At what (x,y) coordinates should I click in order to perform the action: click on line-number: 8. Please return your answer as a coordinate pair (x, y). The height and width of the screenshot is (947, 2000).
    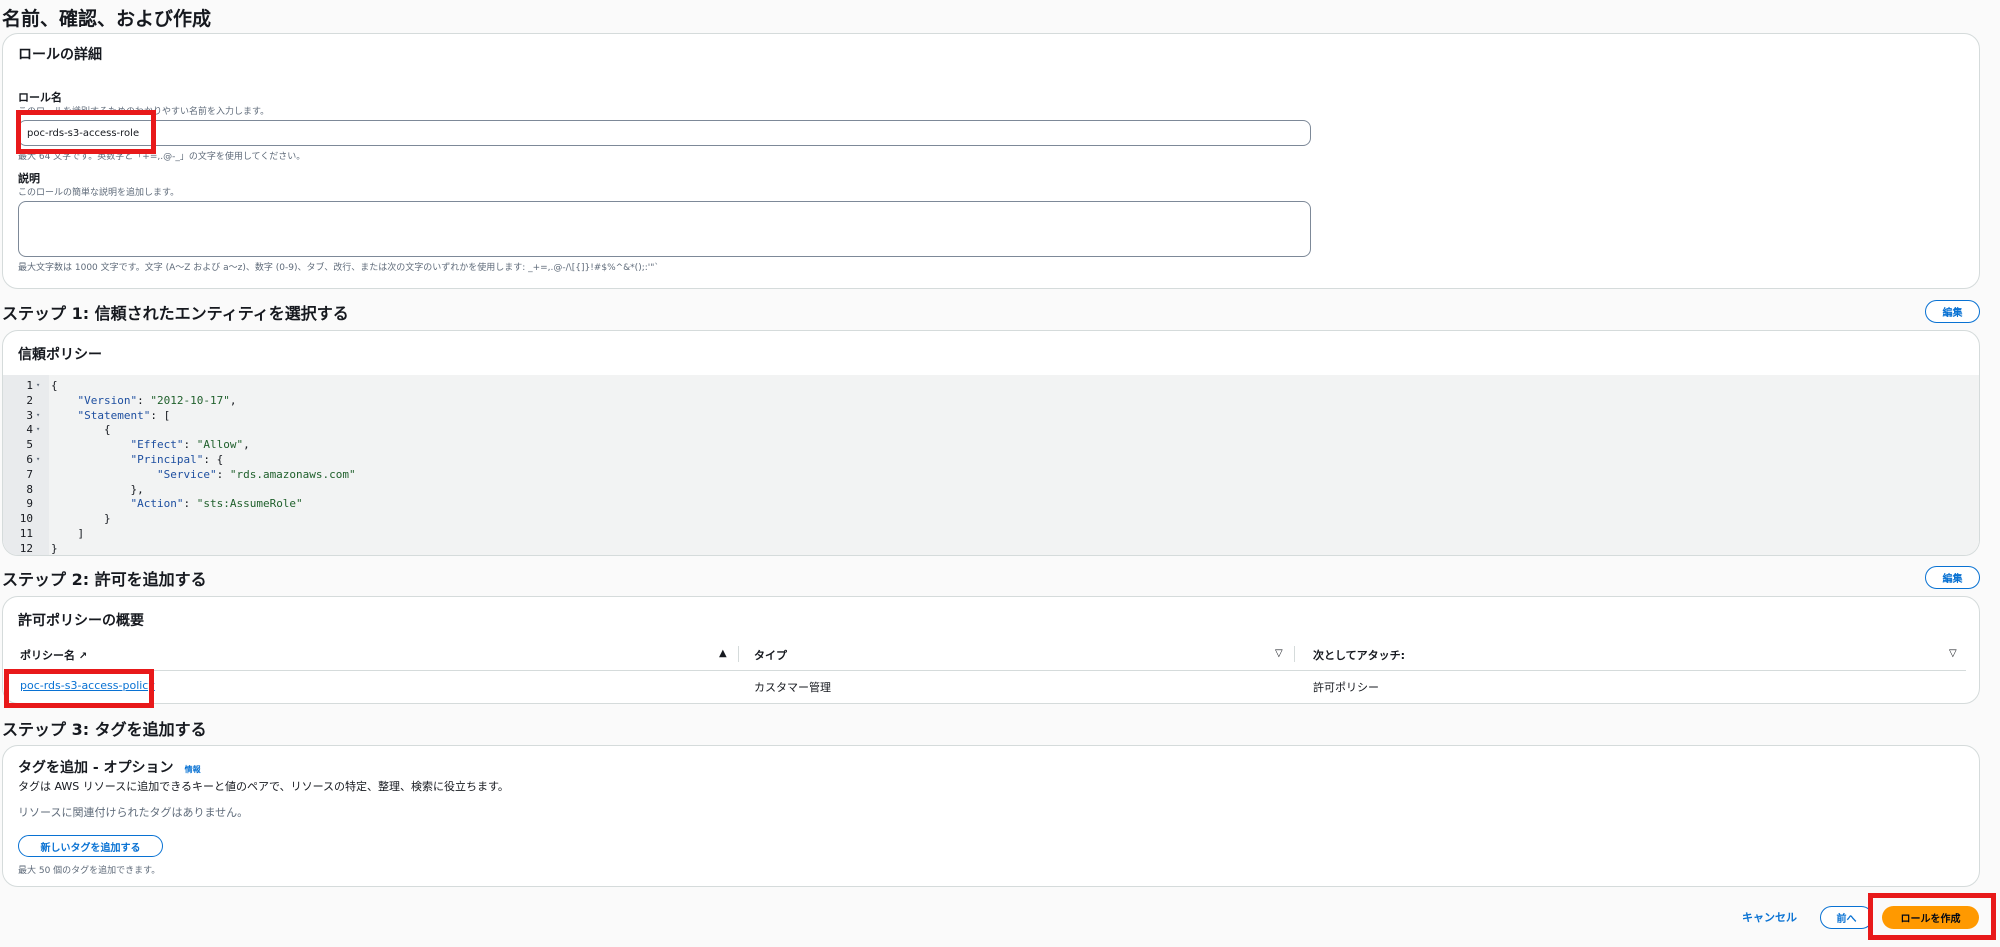
    Looking at the image, I should click on (29, 489).